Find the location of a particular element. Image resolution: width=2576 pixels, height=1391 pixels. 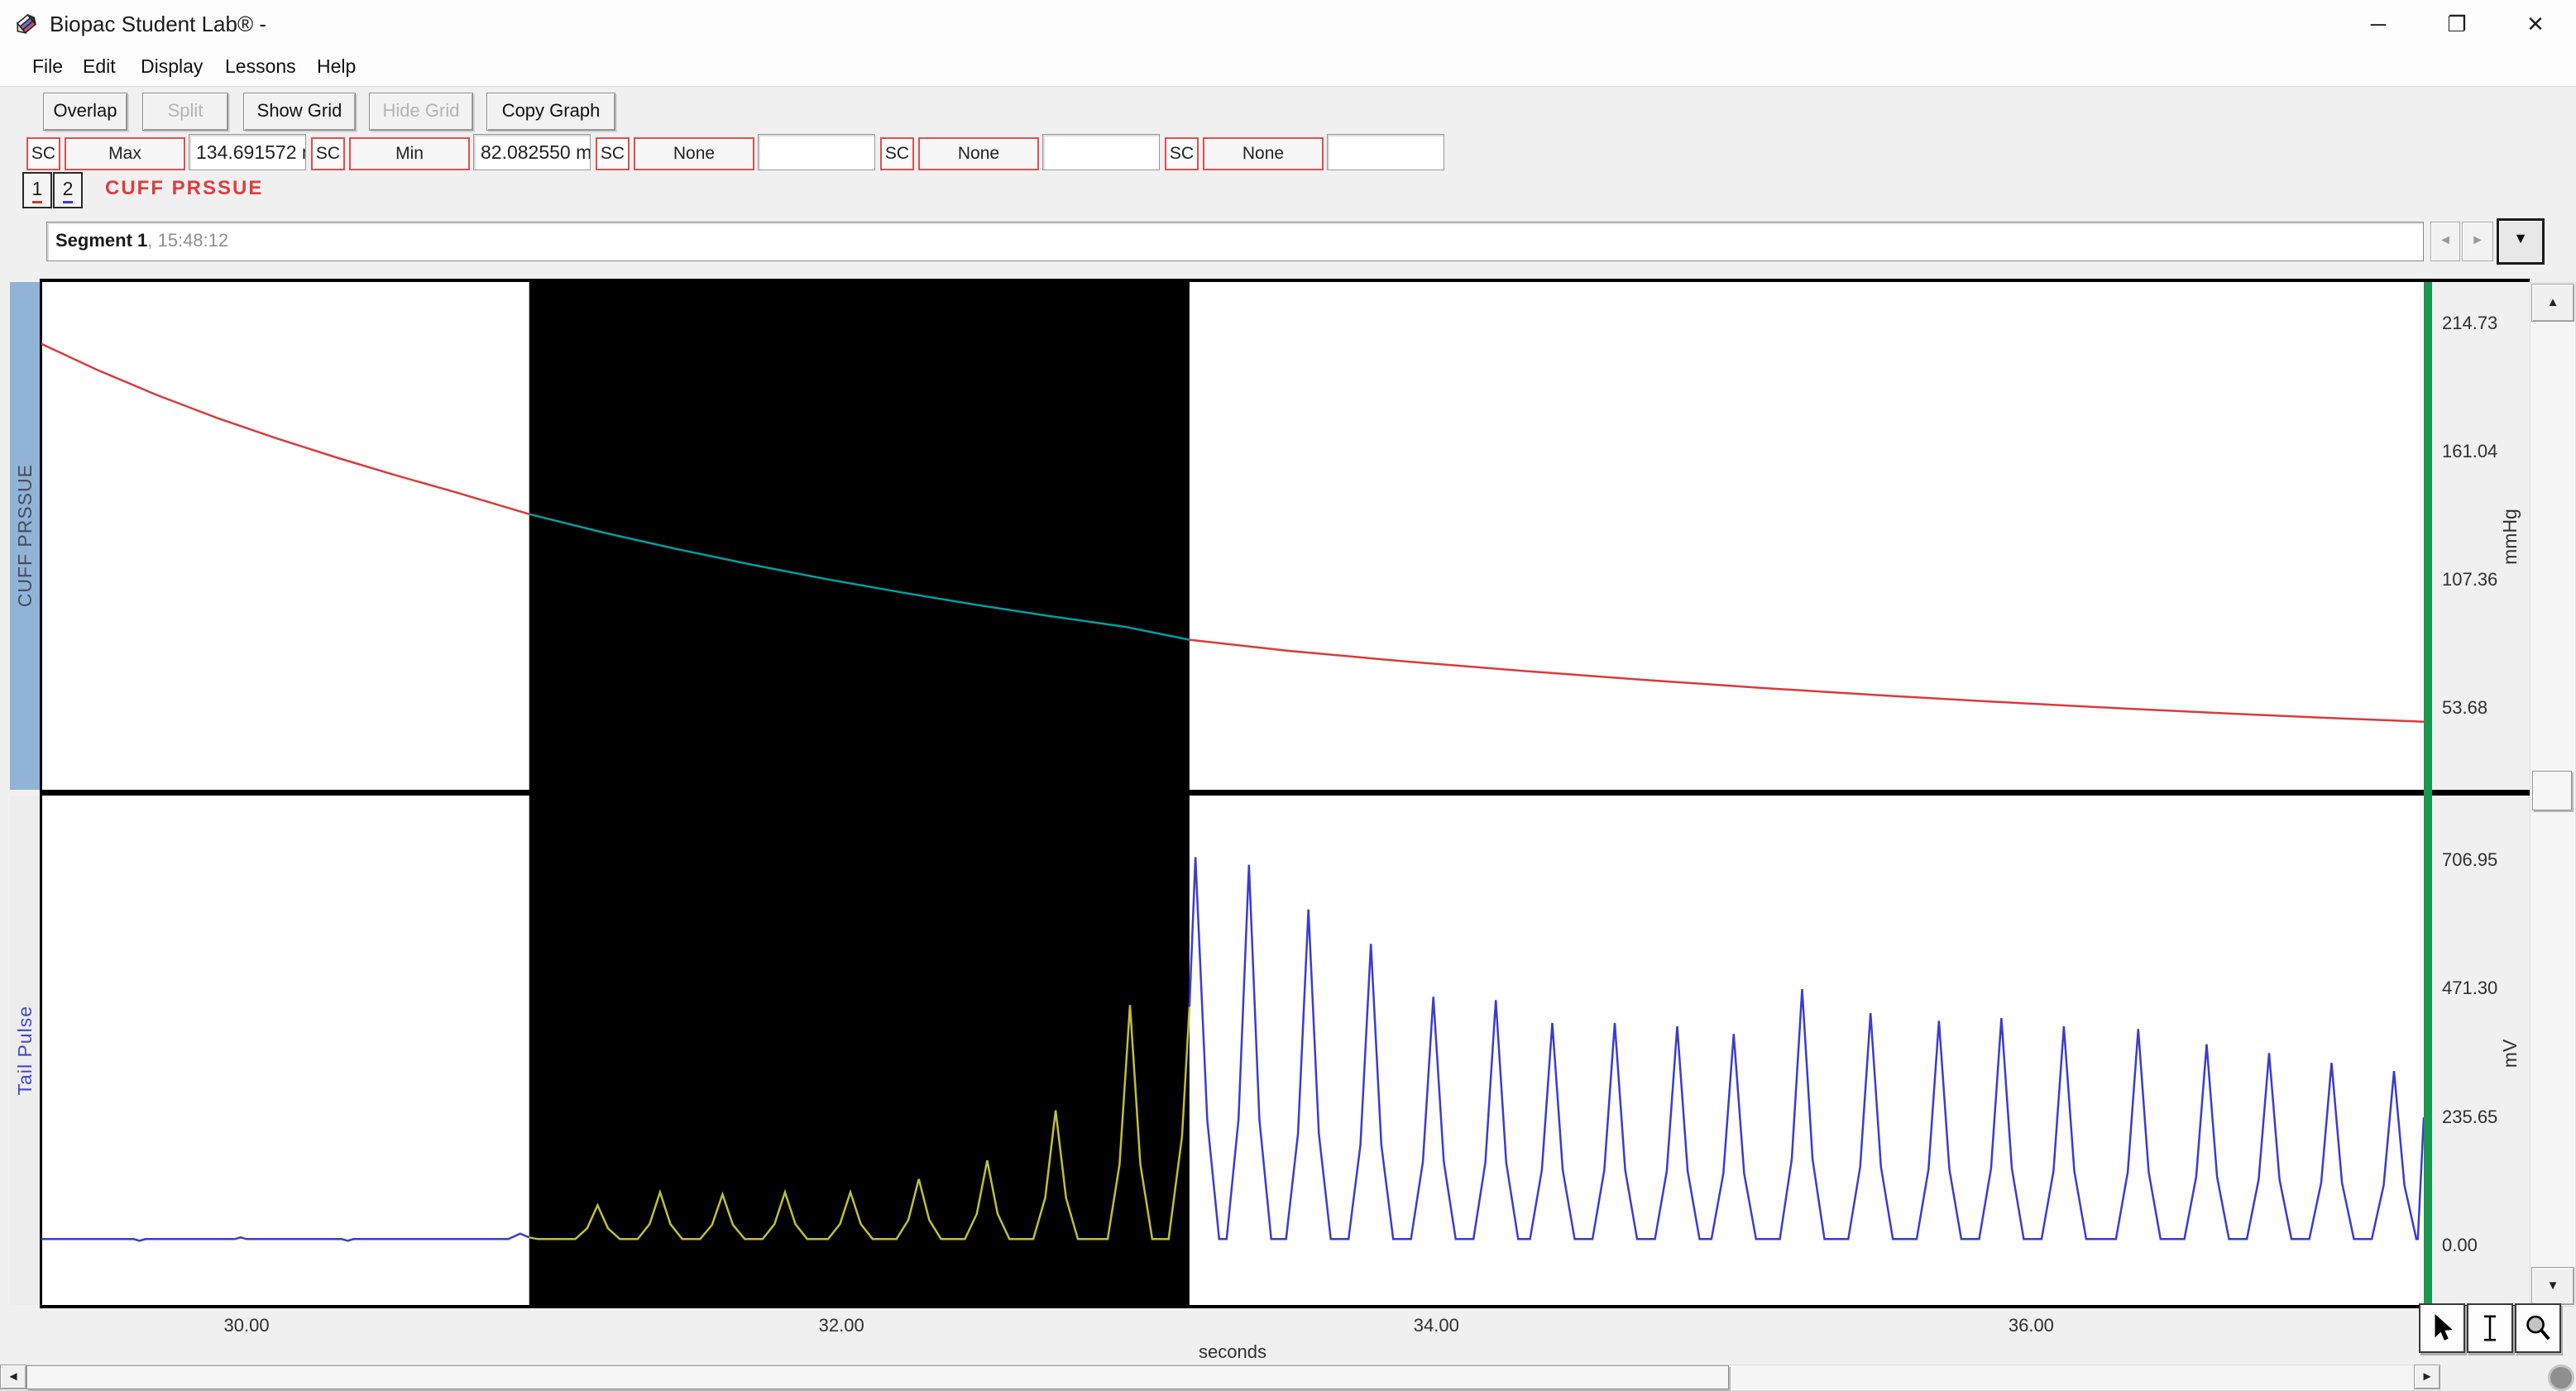

y-tick-label: 53.68 is located at coordinates (2465, 707).